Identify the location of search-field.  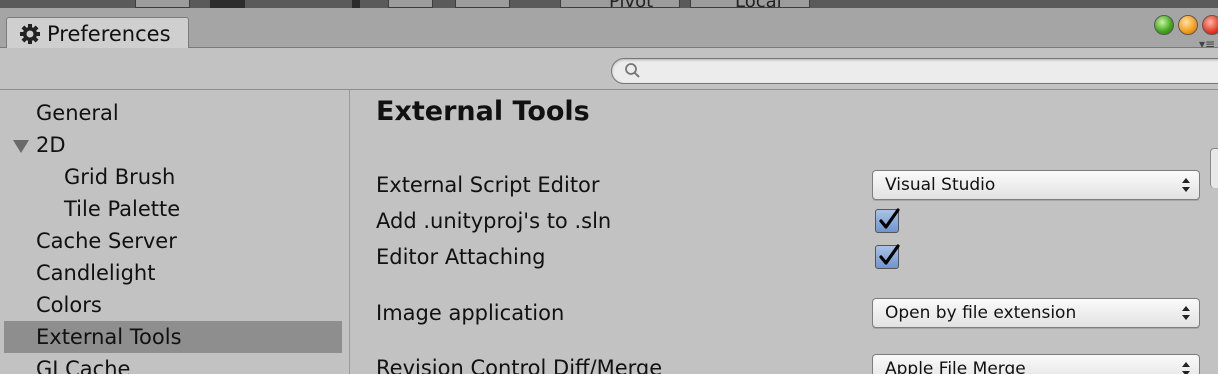
(914, 71).